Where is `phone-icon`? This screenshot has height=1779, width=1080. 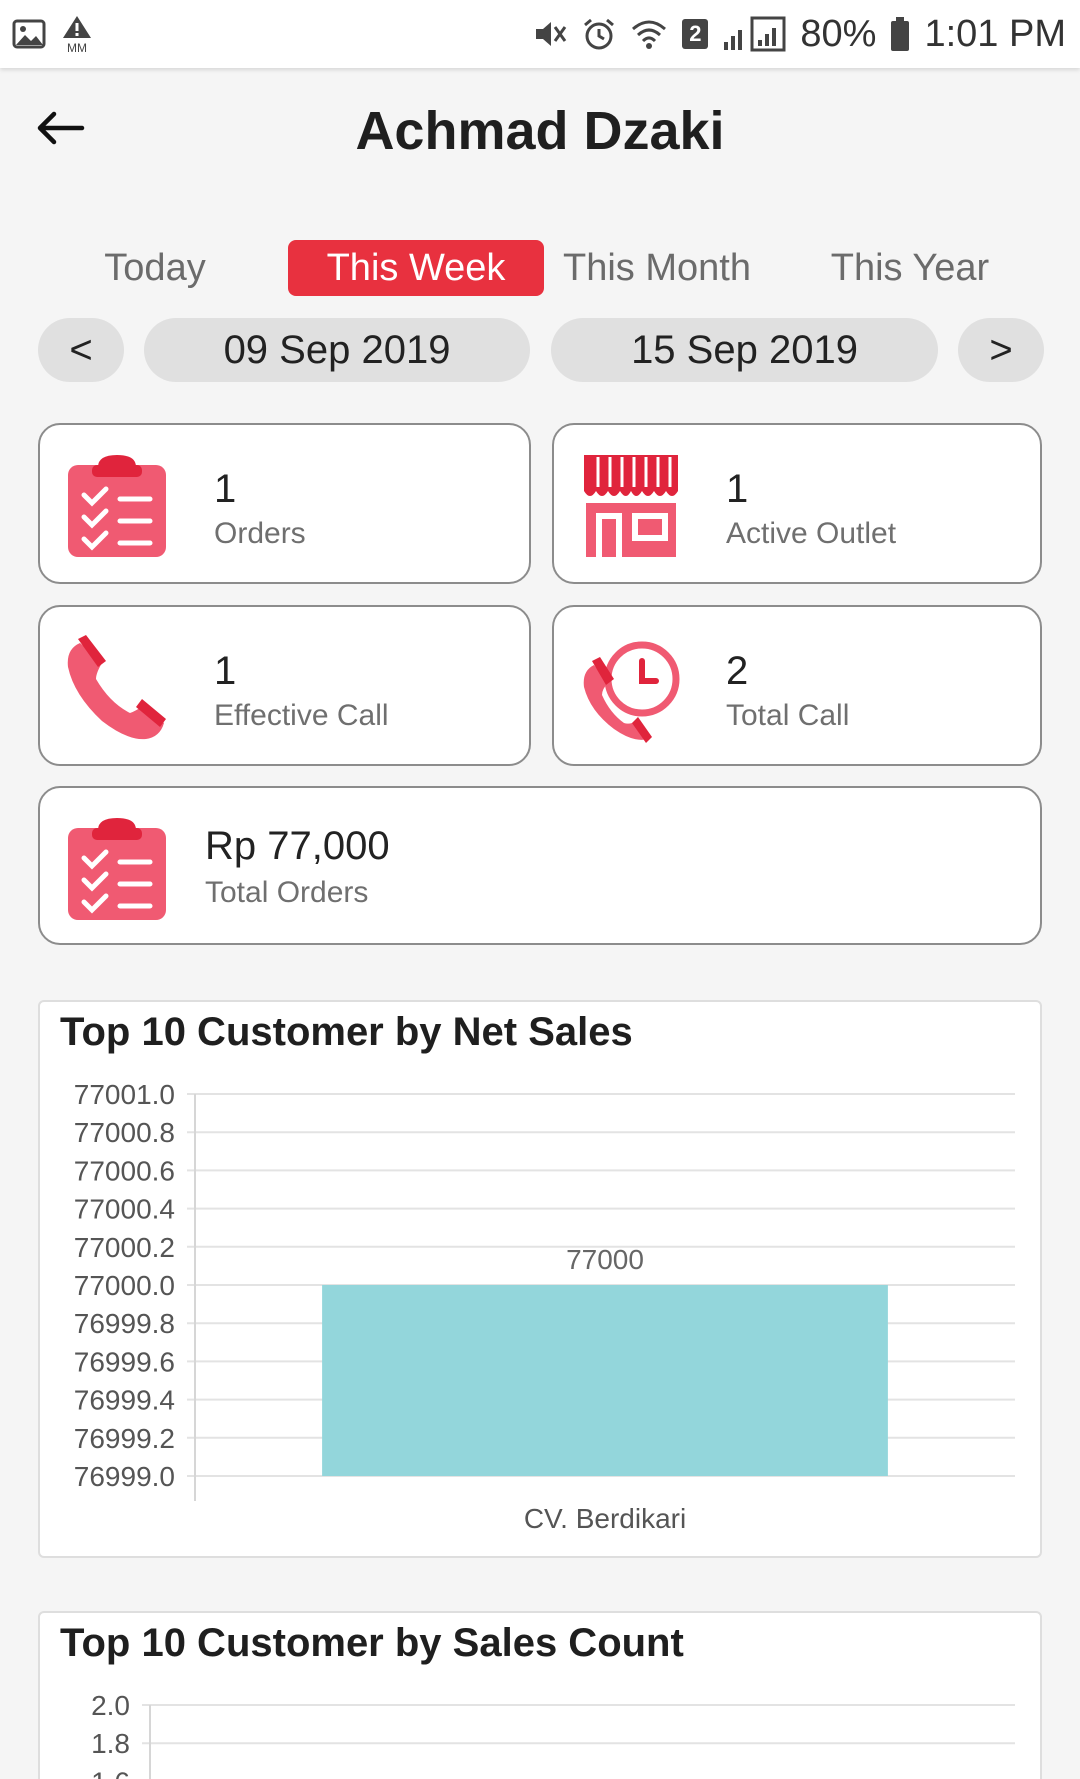 phone-icon is located at coordinates (116, 687).